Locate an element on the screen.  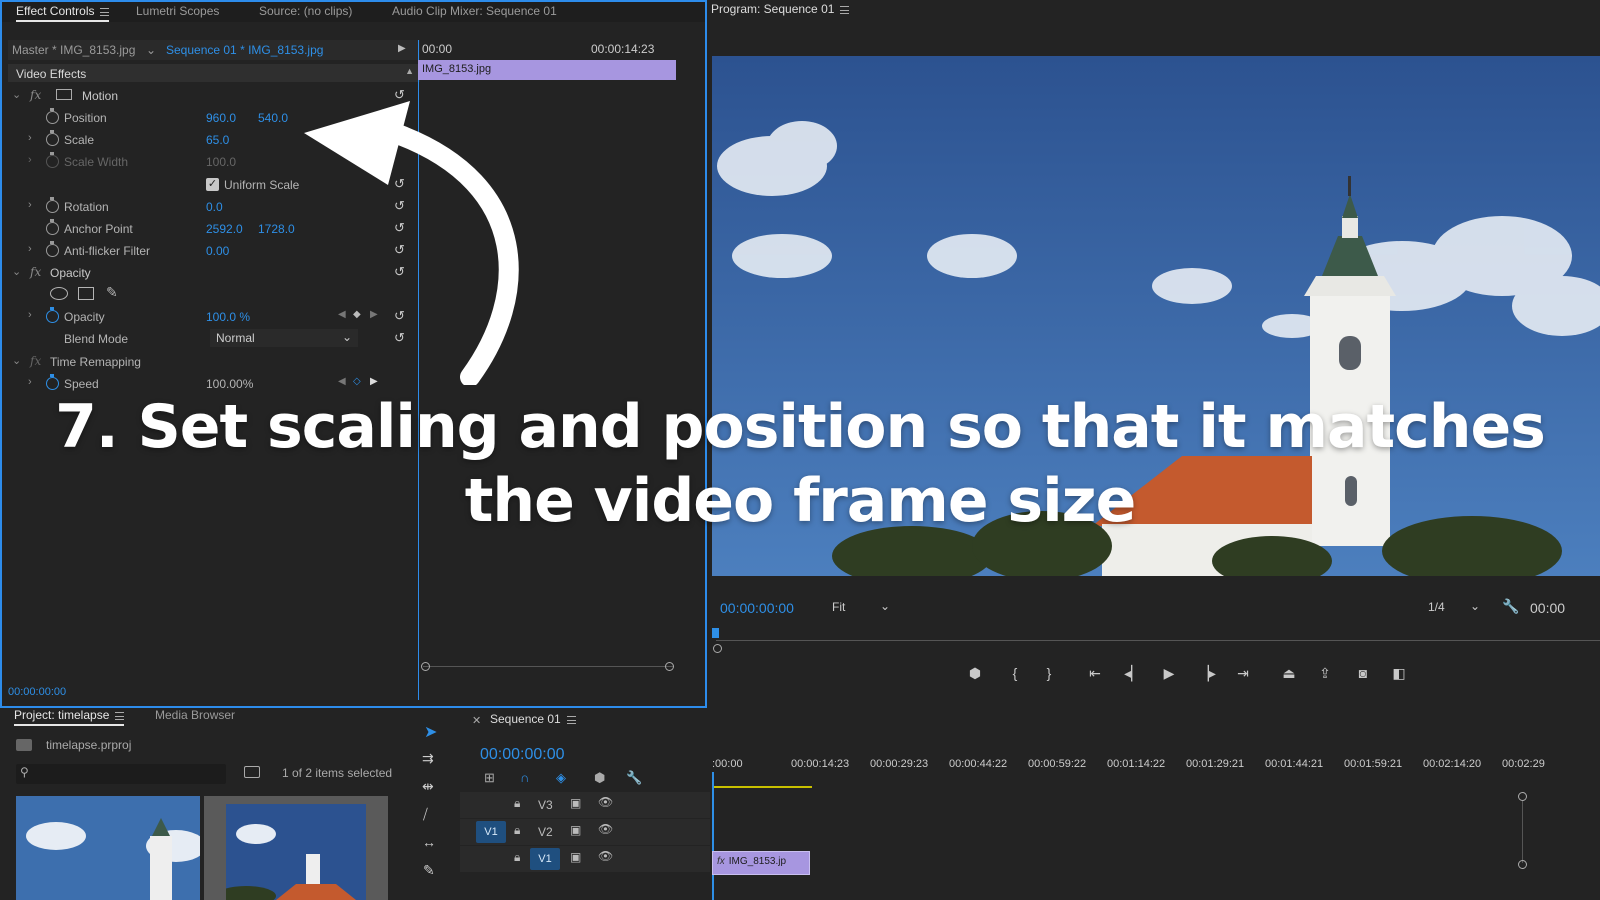
ec-clip-bar: IMG_8153.jpg is located at coordinates (547, 70).